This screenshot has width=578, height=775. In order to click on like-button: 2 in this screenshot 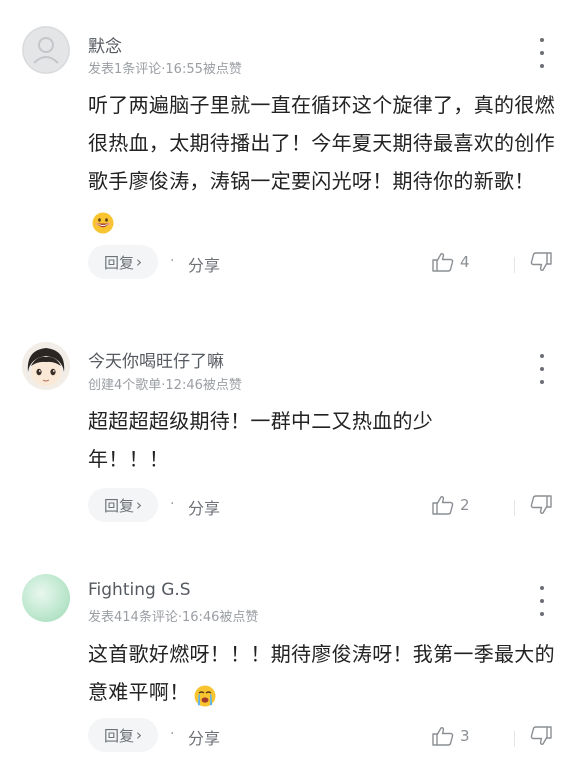, I will do `click(451, 505)`.